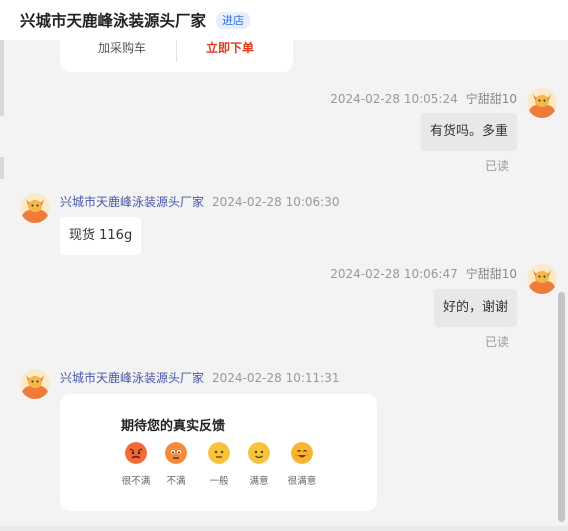 The height and width of the screenshot is (531, 568). Describe the element at coordinates (259, 453) in the screenshot. I see `smile-face-icon` at that location.